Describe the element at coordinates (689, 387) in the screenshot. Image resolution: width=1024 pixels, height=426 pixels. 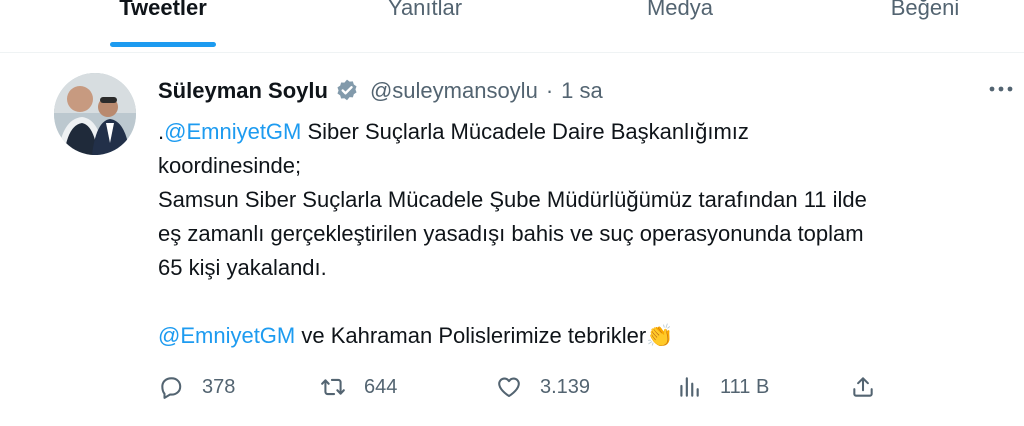
I see `analytics-bar-chart-icon` at that location.